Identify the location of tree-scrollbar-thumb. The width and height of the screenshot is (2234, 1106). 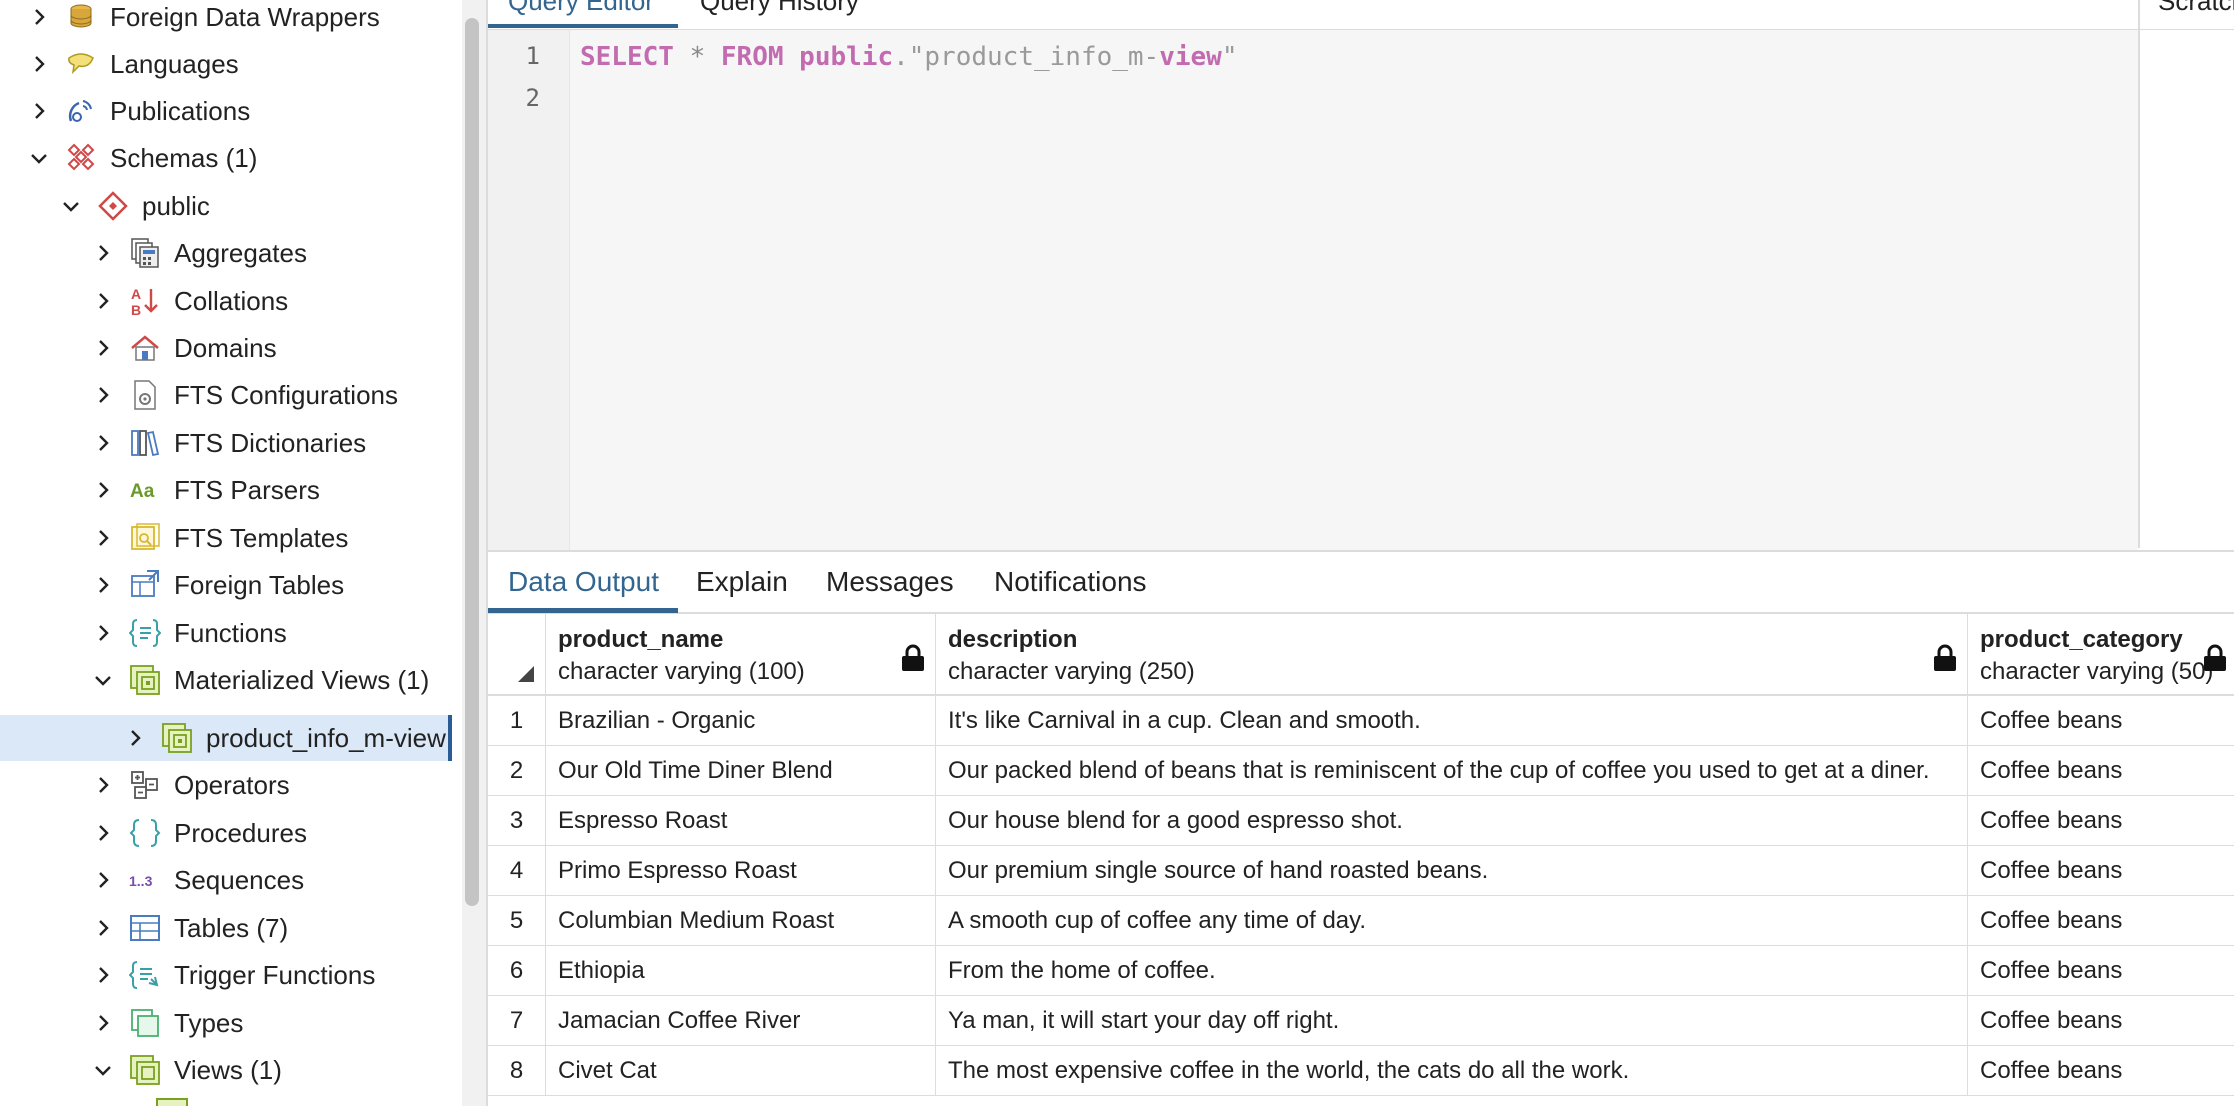
(472, 462).